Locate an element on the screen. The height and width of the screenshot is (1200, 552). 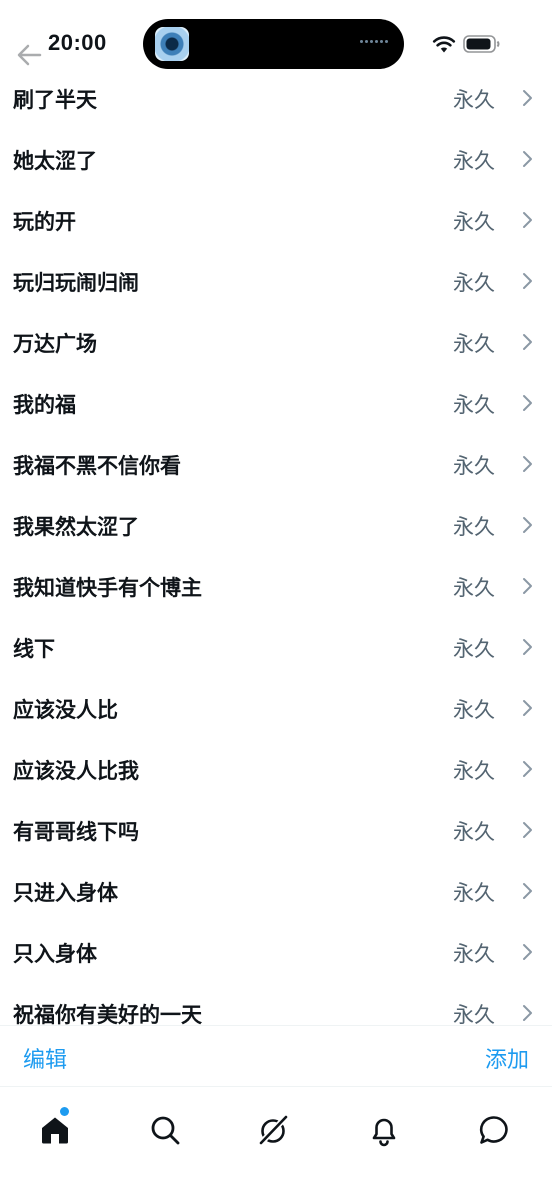
muted-word-label: 我果然太涩了 is located at coordinates (76, 527).